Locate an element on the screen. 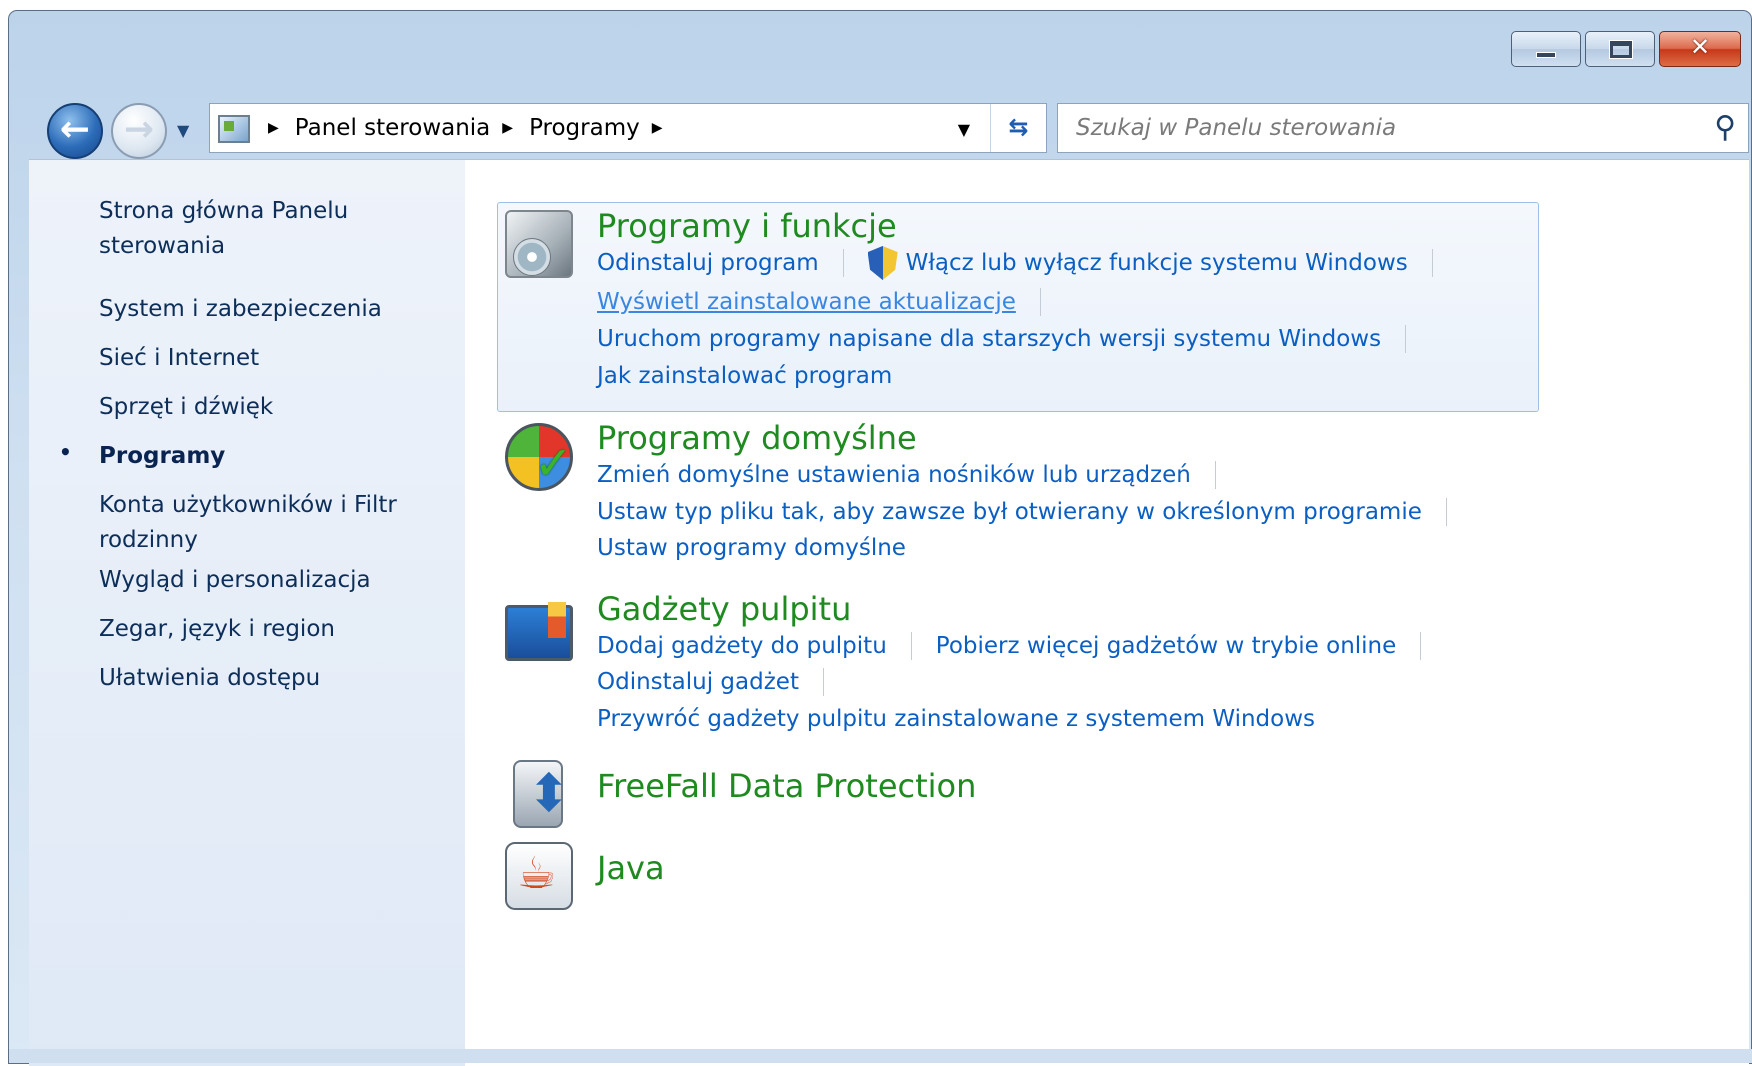 This screenshot has width=1752, height=1066. sidebar-item-programs: Programy is located at coordinates (269, 456).